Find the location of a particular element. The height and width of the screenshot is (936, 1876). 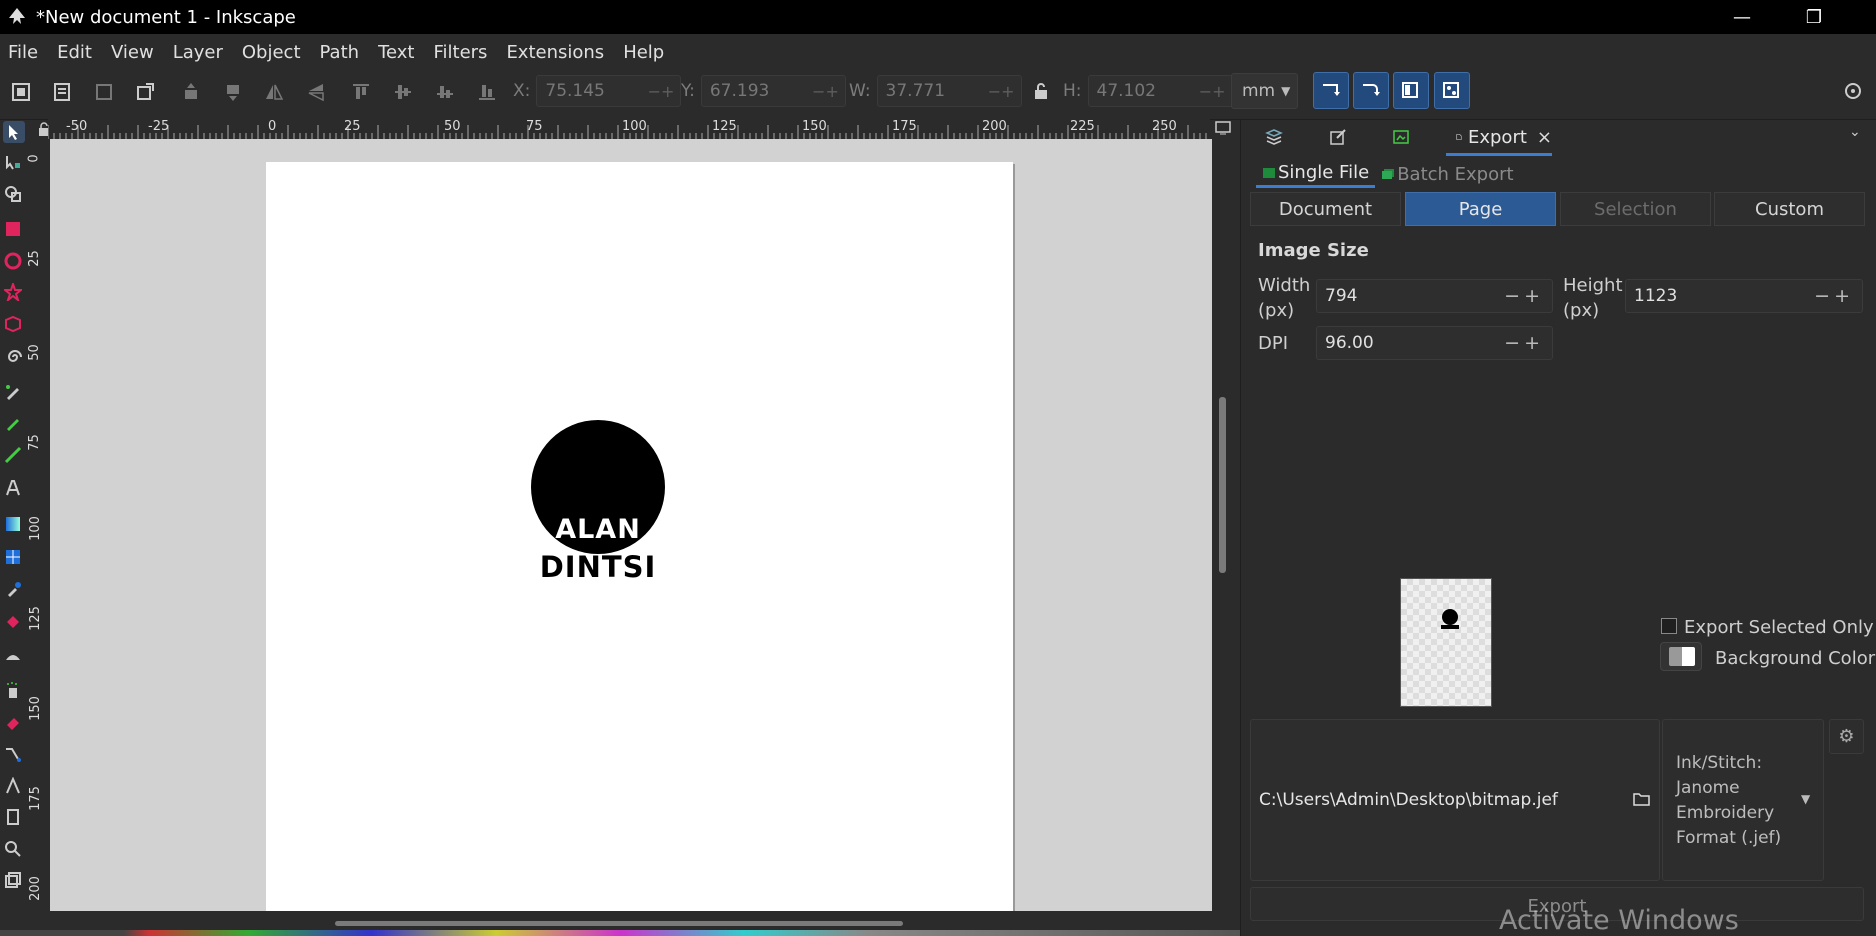

document-properties-icon is located at coordinates (1401, 137).